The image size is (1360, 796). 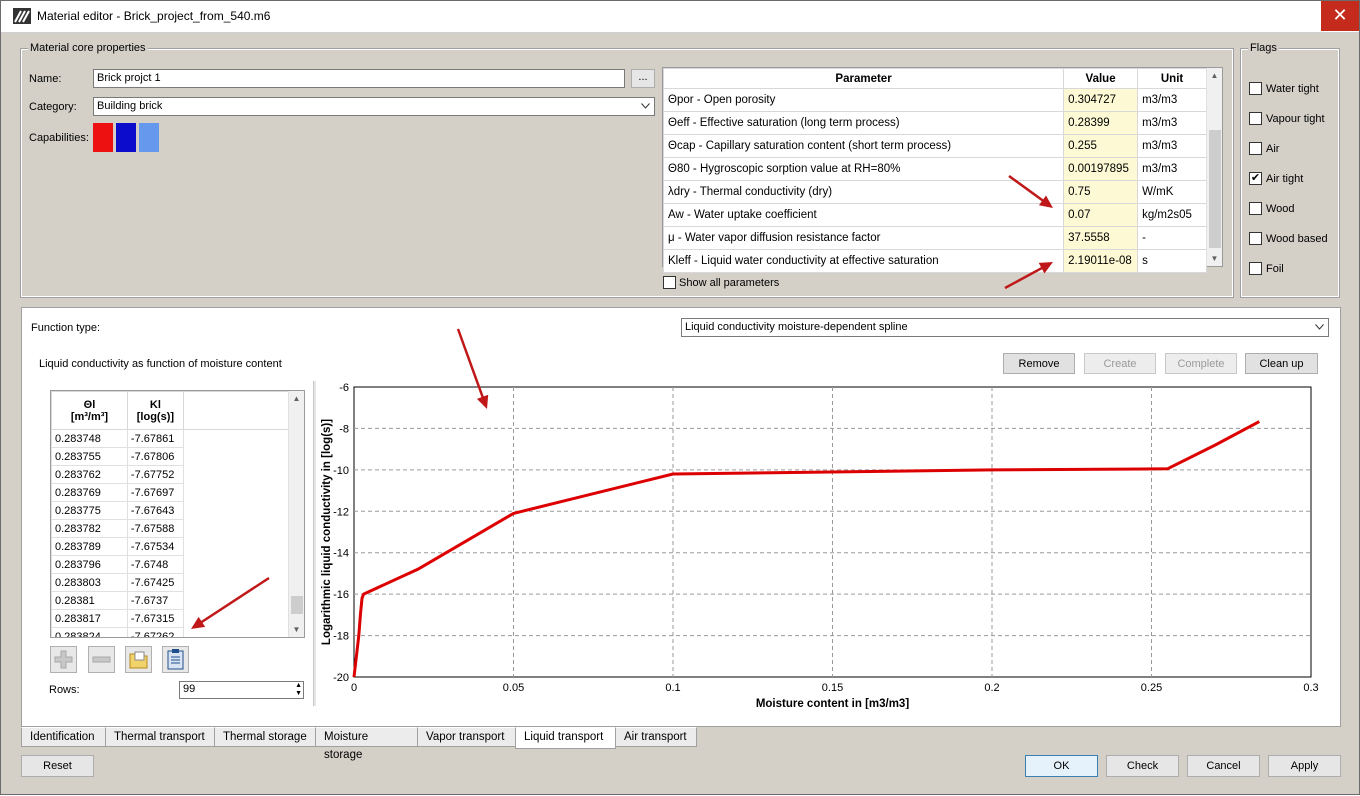 I want to click on ok-button: OK, so click(x=1061, y=766).